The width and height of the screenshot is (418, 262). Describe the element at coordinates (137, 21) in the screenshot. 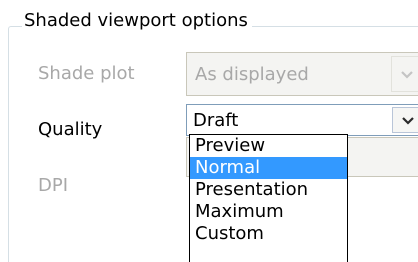

I see `group-title: Shaded viewport options` at that location.